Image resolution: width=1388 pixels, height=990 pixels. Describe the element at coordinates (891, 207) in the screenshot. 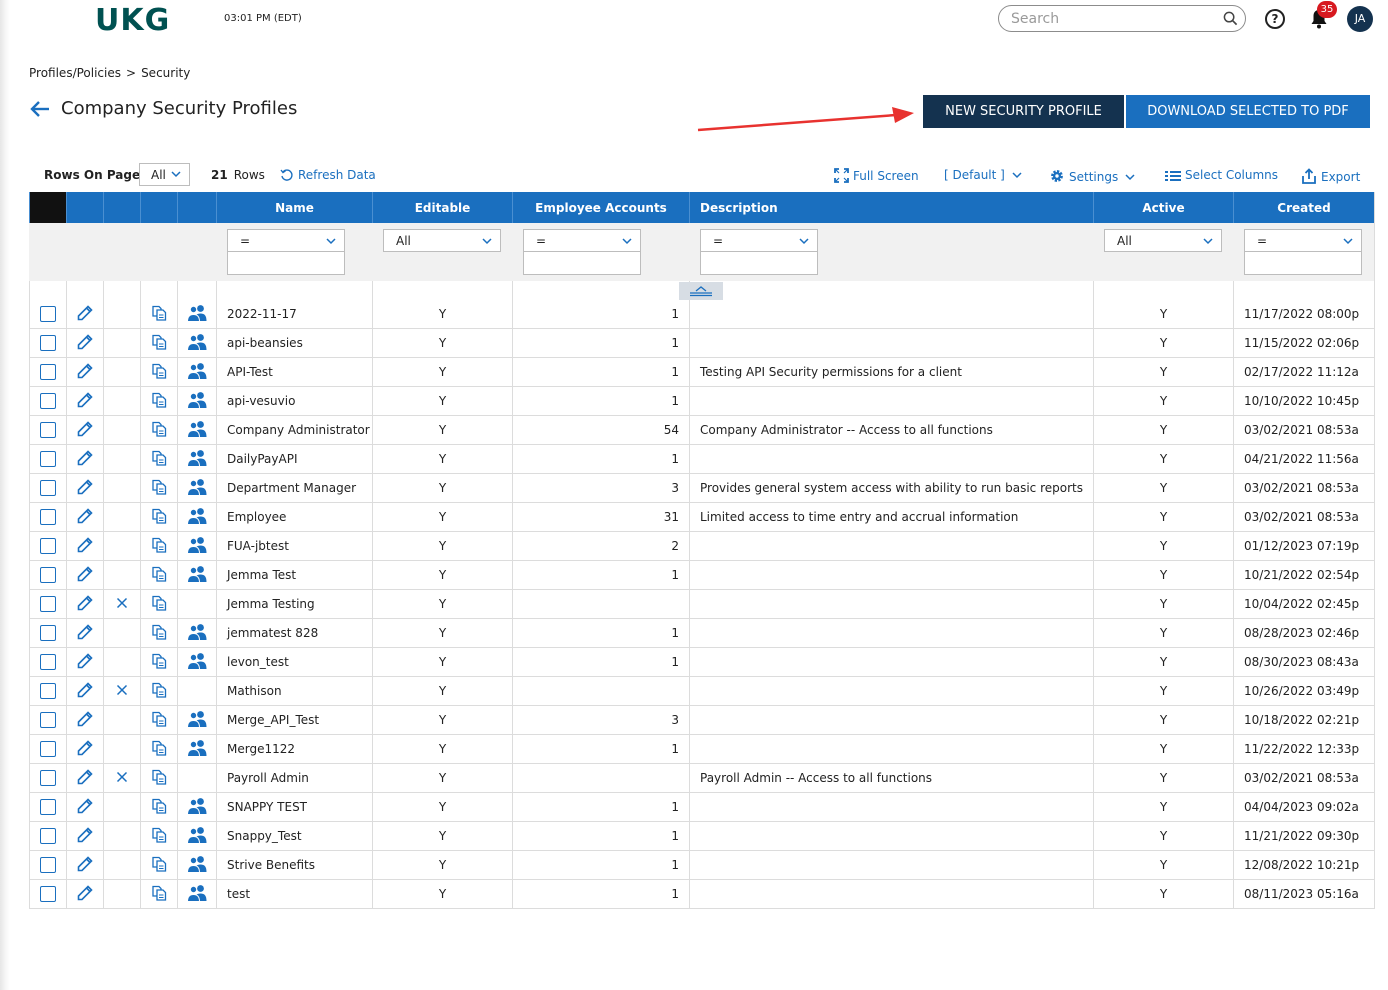

I see `column-header-description: Description` at that location.